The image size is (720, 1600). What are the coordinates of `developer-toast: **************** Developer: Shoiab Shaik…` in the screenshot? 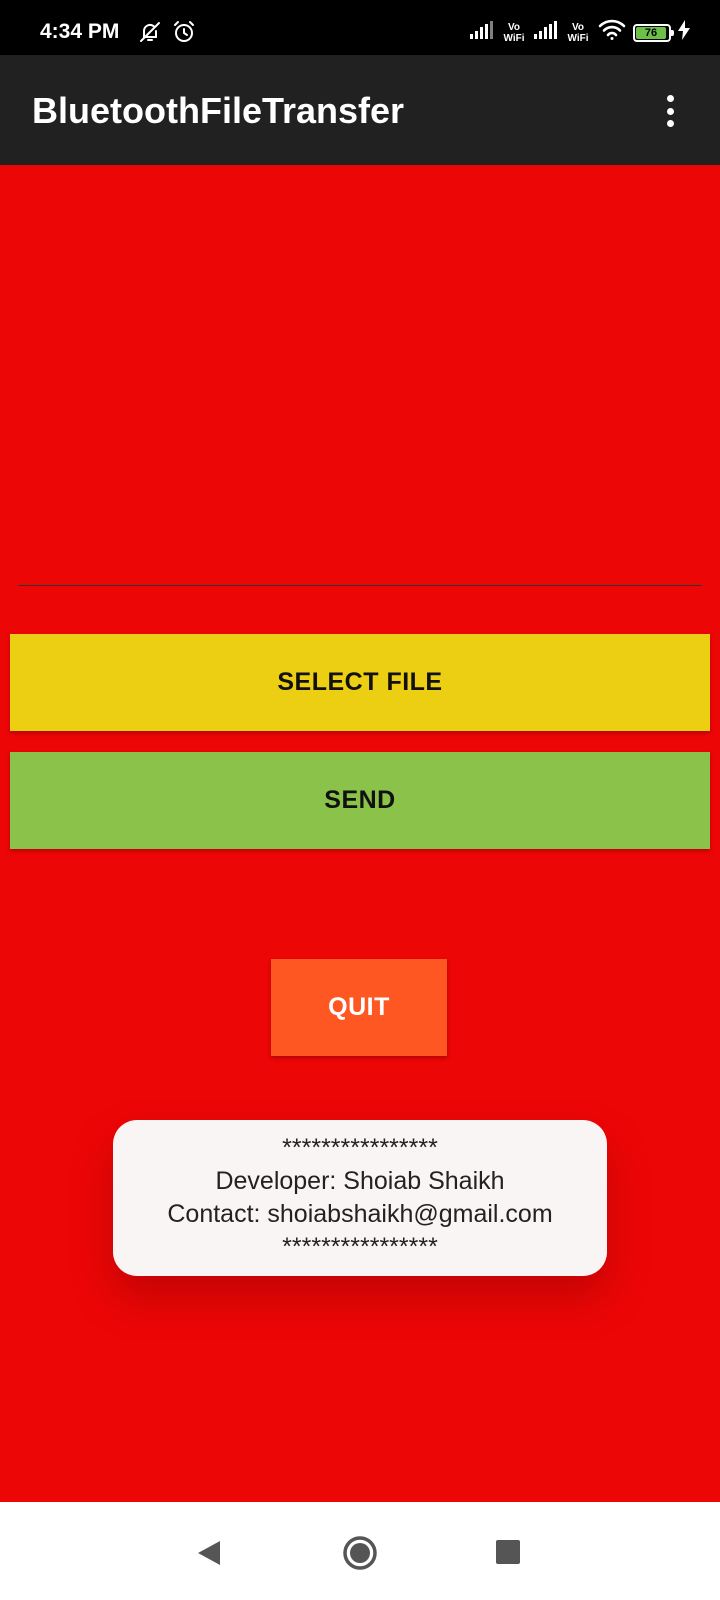 It's located at (360, 1198).